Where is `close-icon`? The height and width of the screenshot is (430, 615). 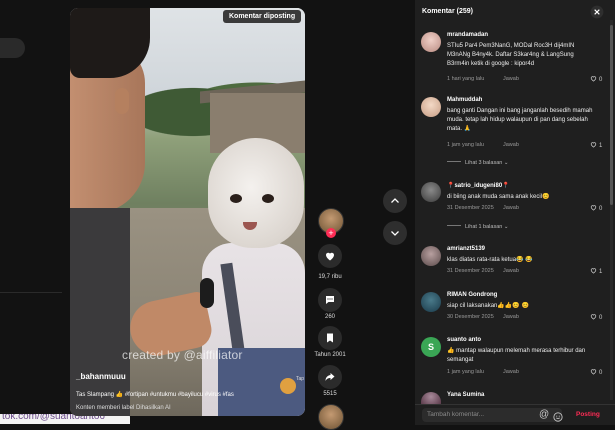 close-icon is located at coordinates (597, 12).